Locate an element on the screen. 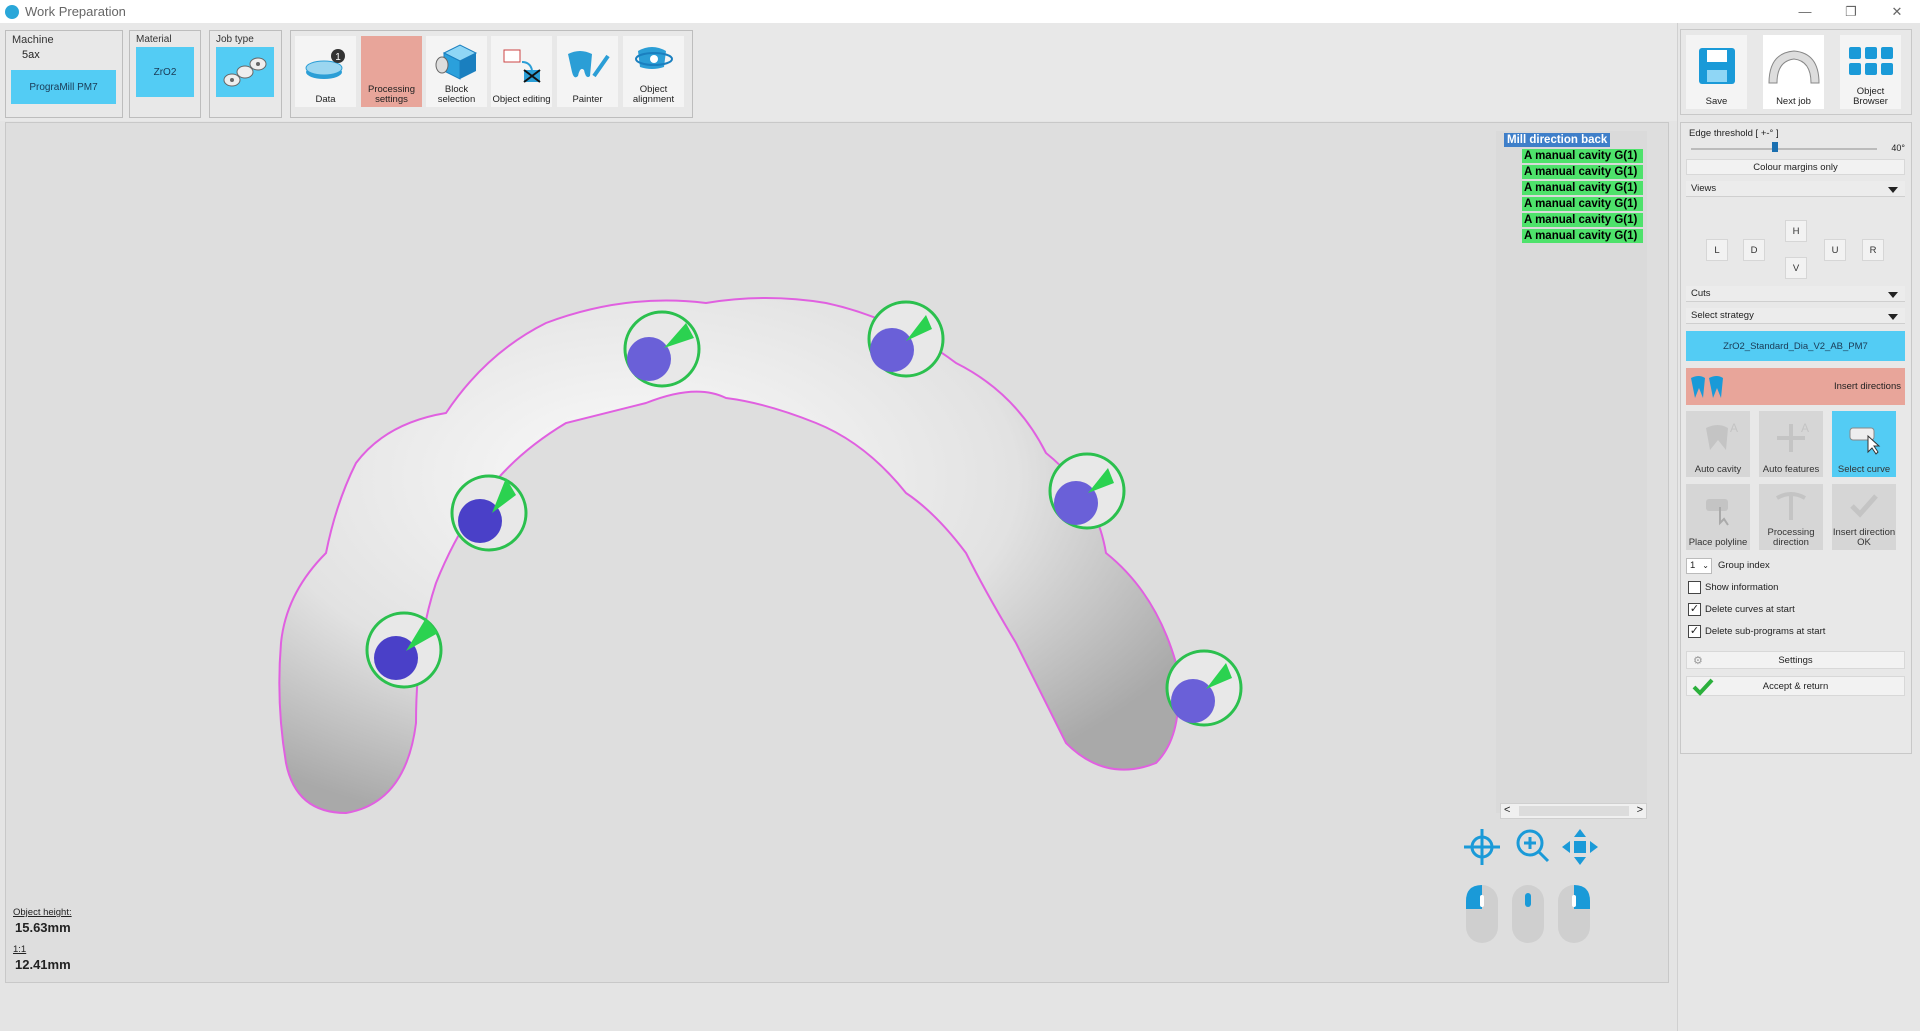  tree-horizontal-scrollbar: < > is located at coordinates (1573, 811).